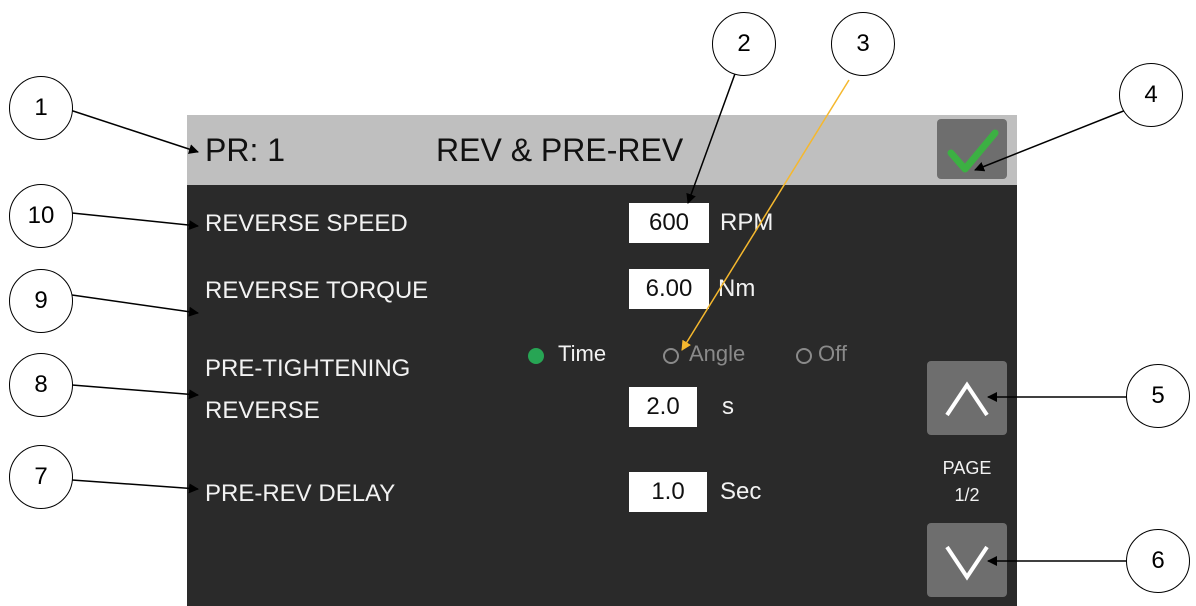 This screenshot has height=606, width=1196. What do you see at coordinates (967, 482) in the screenshot?
I see `page-indicator: PAGE 1/2` at bounding box center [967, 482].